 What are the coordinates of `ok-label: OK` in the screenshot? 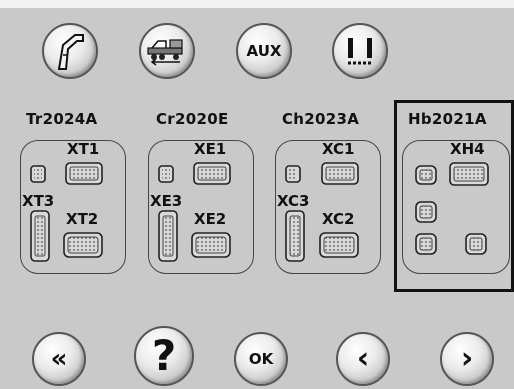 It's located at (261, 359).